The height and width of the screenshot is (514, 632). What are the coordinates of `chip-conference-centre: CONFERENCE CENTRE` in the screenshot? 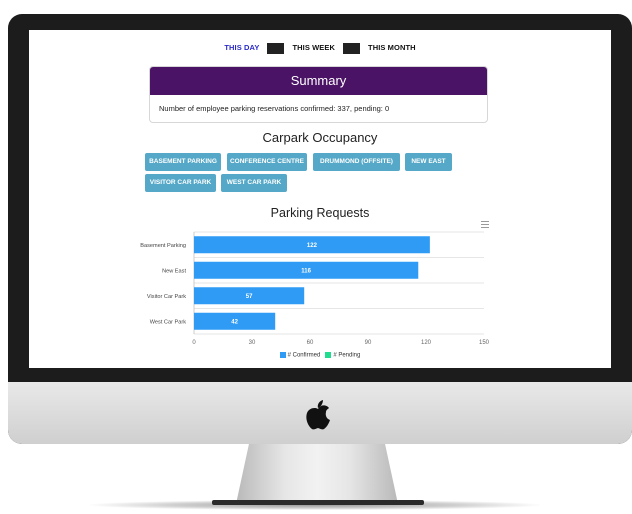 It's located at (267, 162).